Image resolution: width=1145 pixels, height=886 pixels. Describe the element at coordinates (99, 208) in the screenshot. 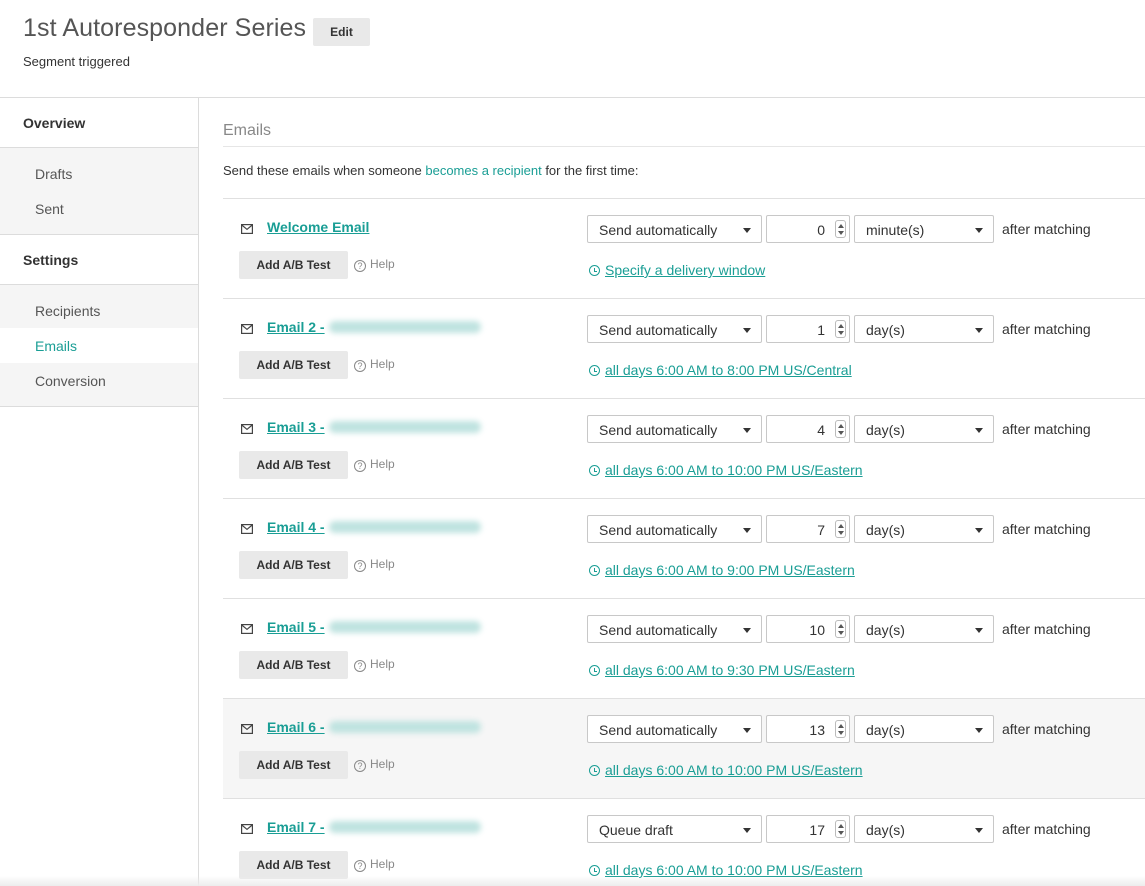

I see `sidebar-item-sent: Sent` at that location.